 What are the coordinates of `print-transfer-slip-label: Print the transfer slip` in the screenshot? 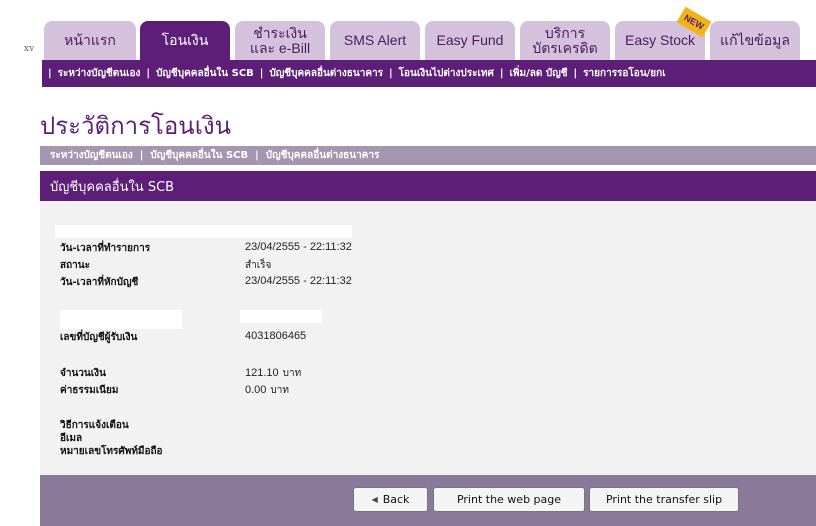 It's located at (664, 499).